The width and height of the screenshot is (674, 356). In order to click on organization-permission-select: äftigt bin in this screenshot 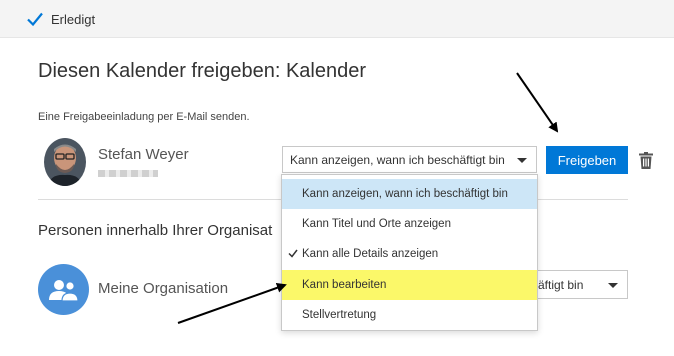, I will do `click(579, 284)`.